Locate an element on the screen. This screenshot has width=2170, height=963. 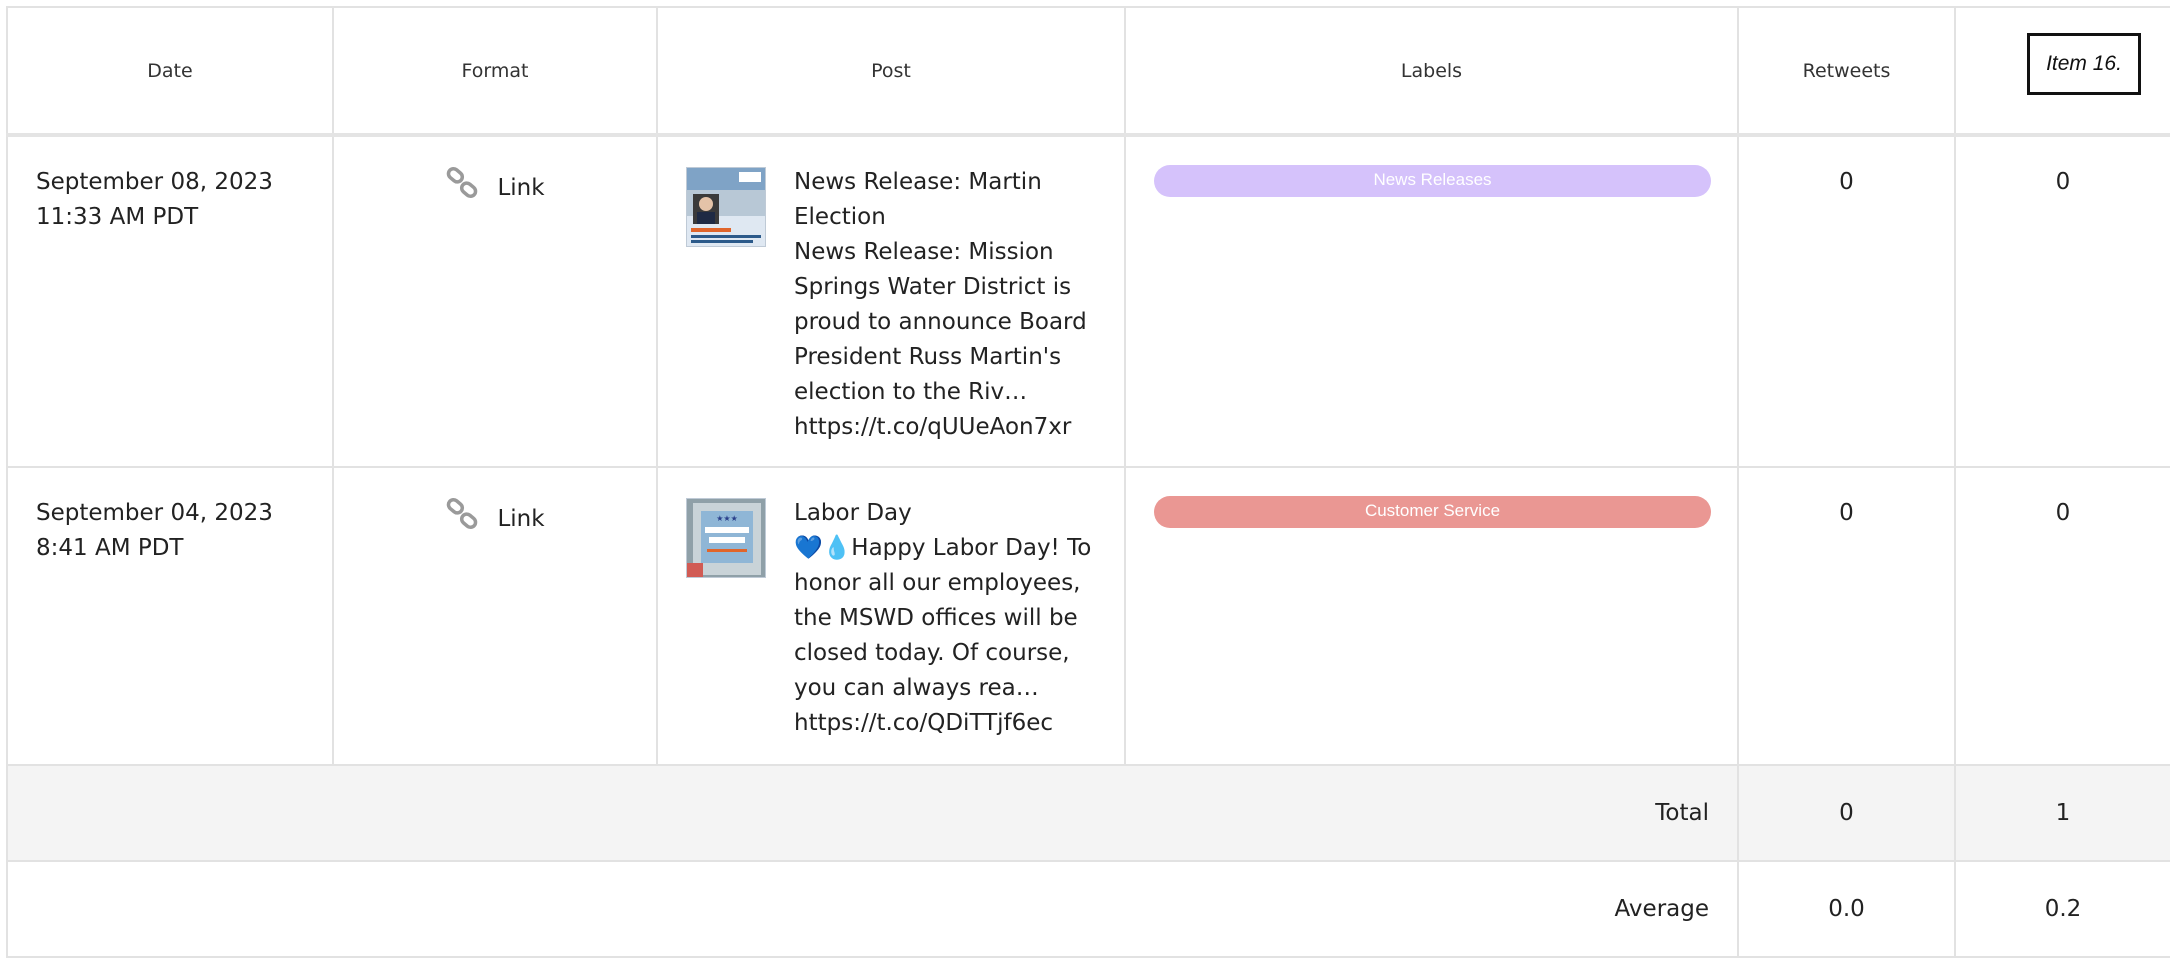
header-col6: Item 16. is located at coordinates (2062, 71).